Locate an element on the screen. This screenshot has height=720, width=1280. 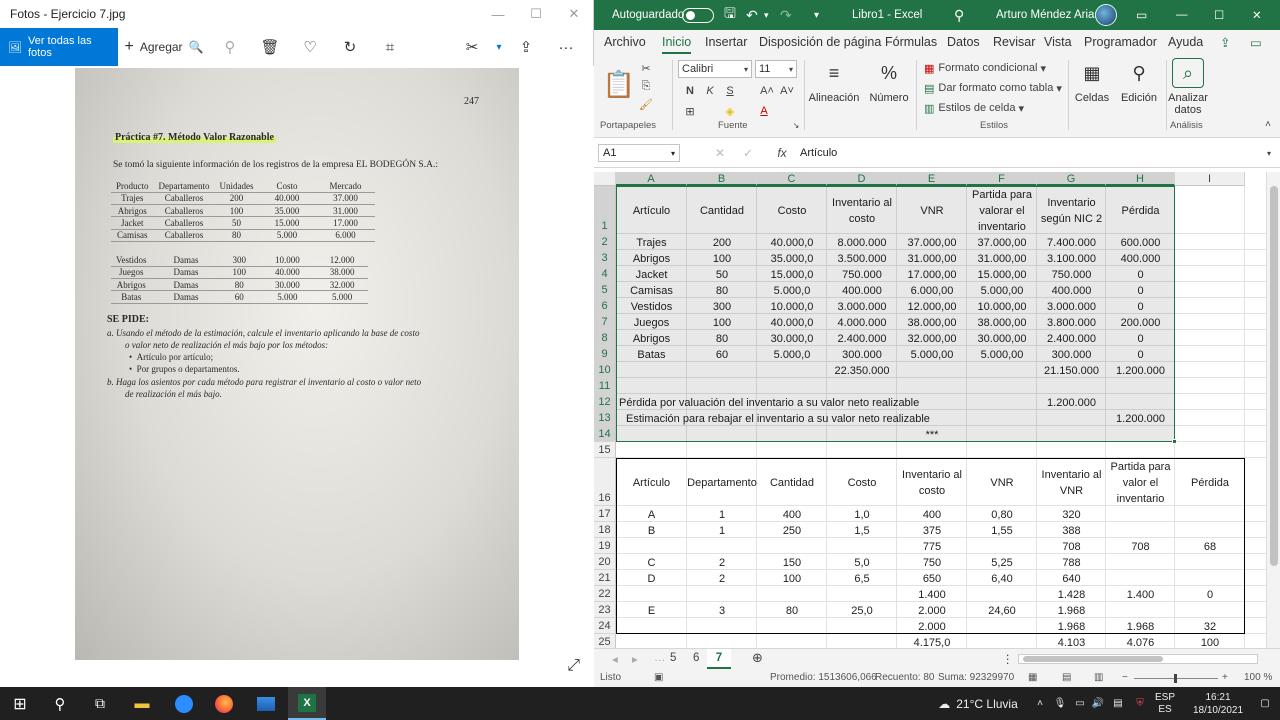
copy-icon: ⎘ is located at coordinates (646, 86).